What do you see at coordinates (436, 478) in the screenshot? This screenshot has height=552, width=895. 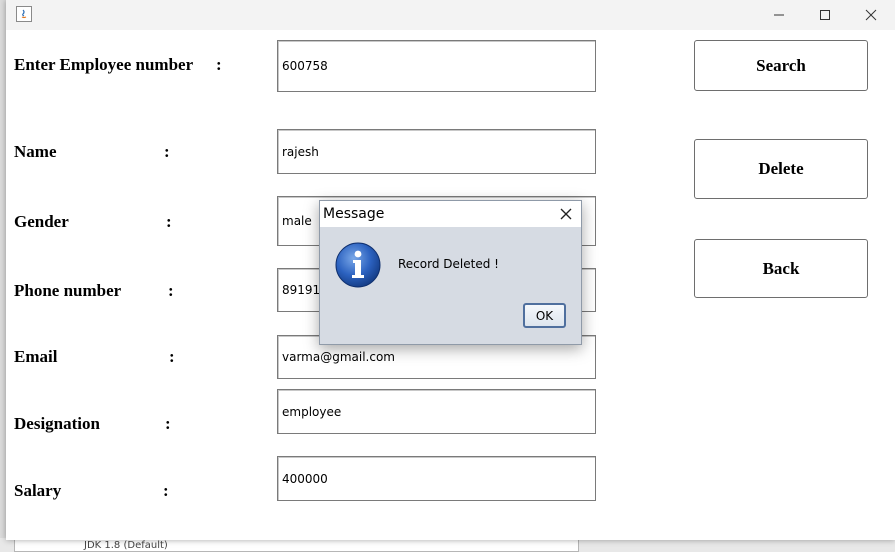 I see `salary-input: 400000` at bounding box center [436, 478].